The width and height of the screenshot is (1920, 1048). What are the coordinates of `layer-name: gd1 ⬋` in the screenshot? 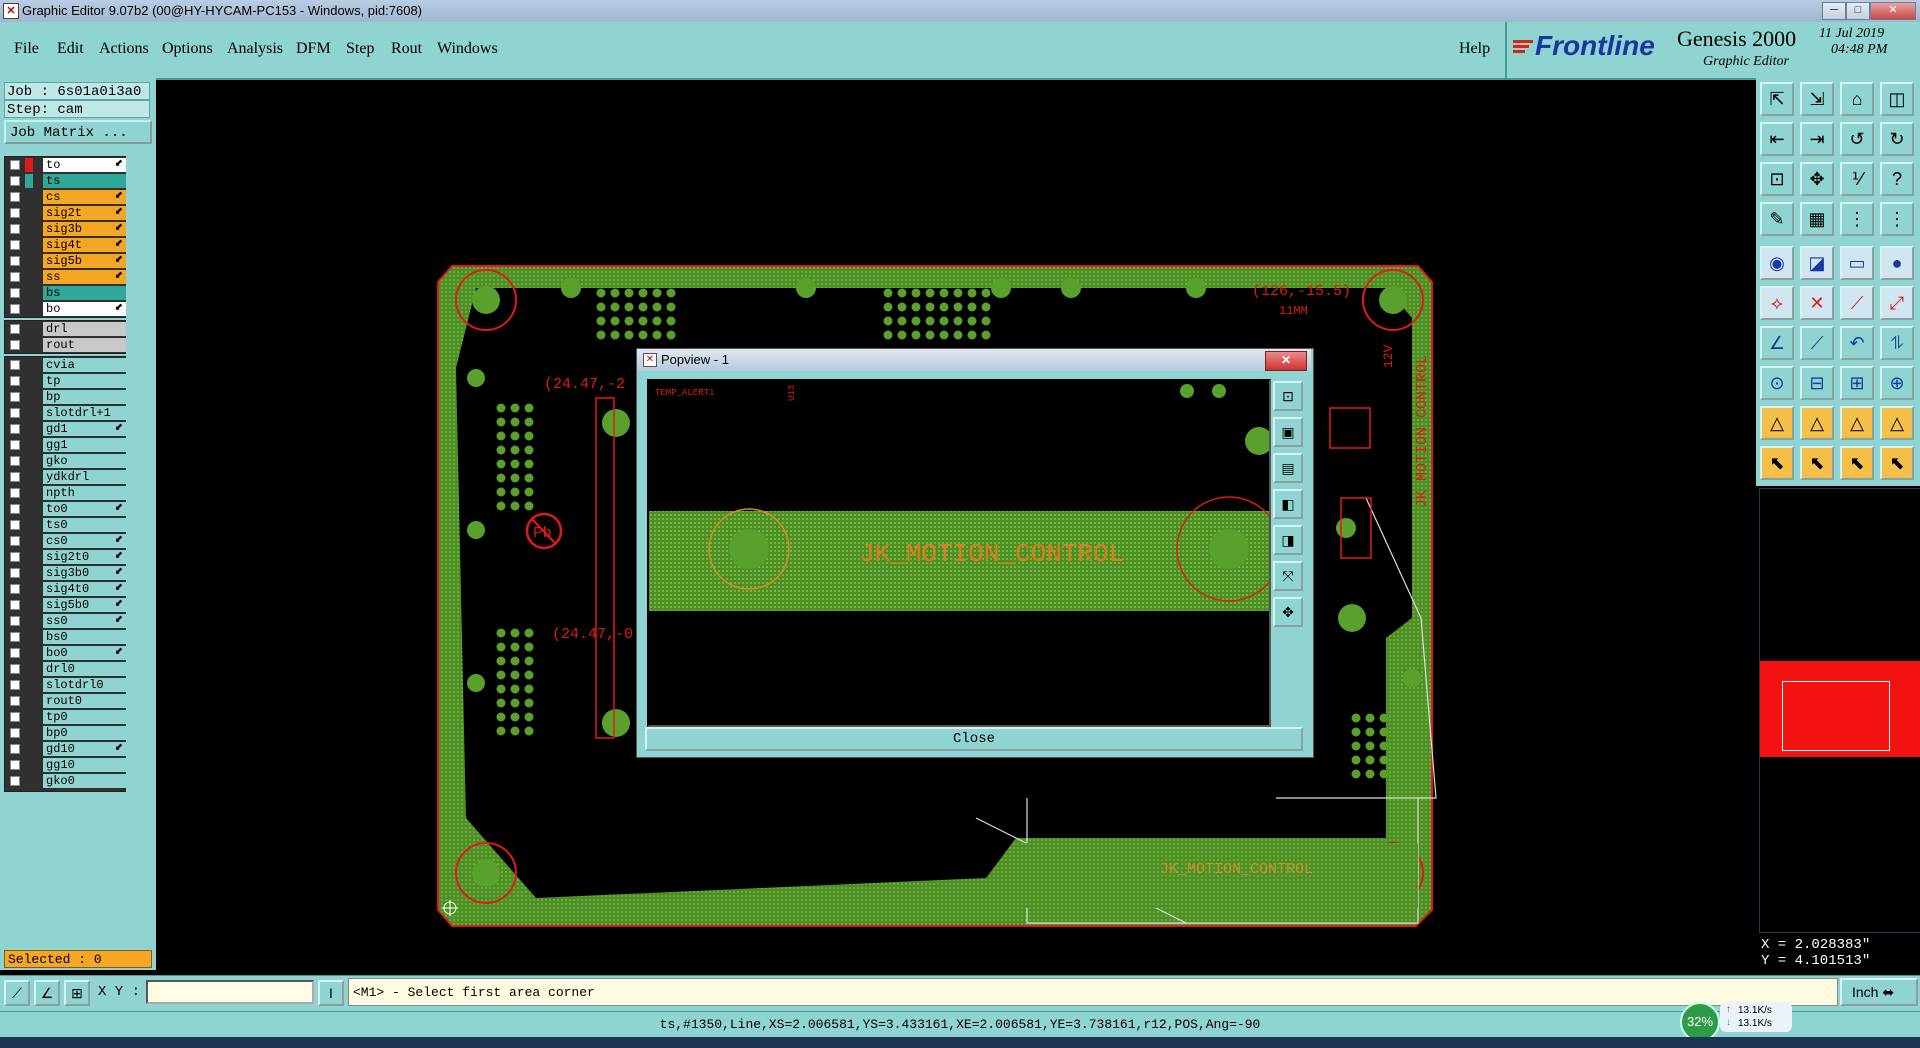 It's located at (85, 429).